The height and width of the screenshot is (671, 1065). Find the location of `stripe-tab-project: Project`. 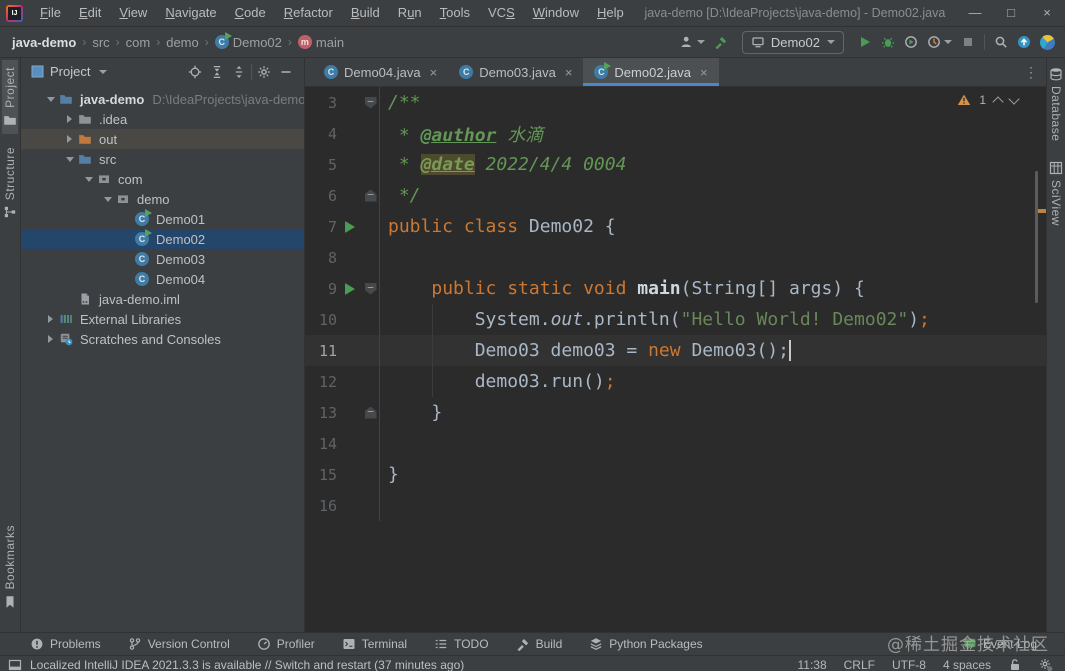

stripe-tab-project: Project is located at coordinates (10, 97).